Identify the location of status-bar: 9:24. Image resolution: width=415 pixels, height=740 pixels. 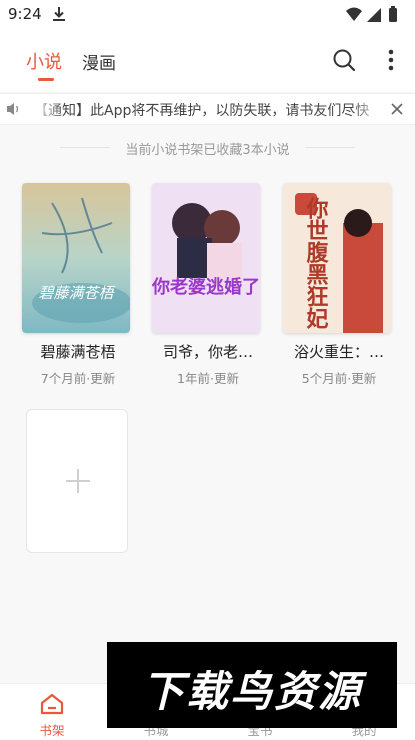
(207, 15).